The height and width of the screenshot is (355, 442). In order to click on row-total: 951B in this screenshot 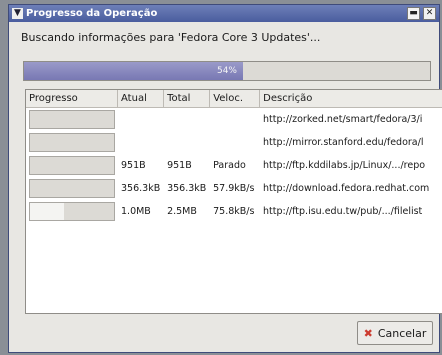, I will do `click(179, 165)`.